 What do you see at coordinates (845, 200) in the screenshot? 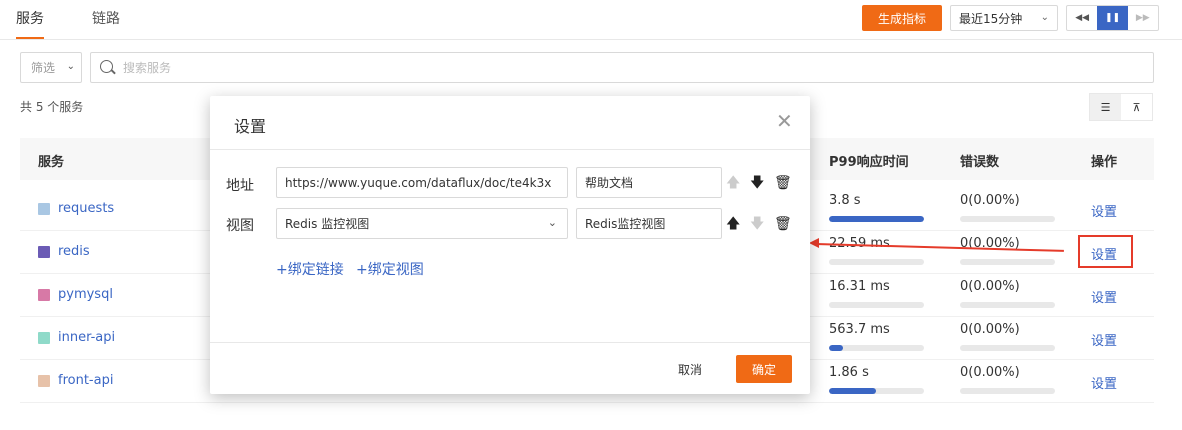
I see `p99-value: 3.8 s` at bounding box center [845, 200].